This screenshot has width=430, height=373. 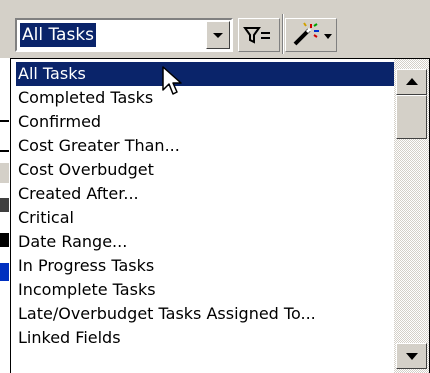 I want to click on filter-option-in-progress-tasks: In Progress Tasks, so click(x=206, y=266).